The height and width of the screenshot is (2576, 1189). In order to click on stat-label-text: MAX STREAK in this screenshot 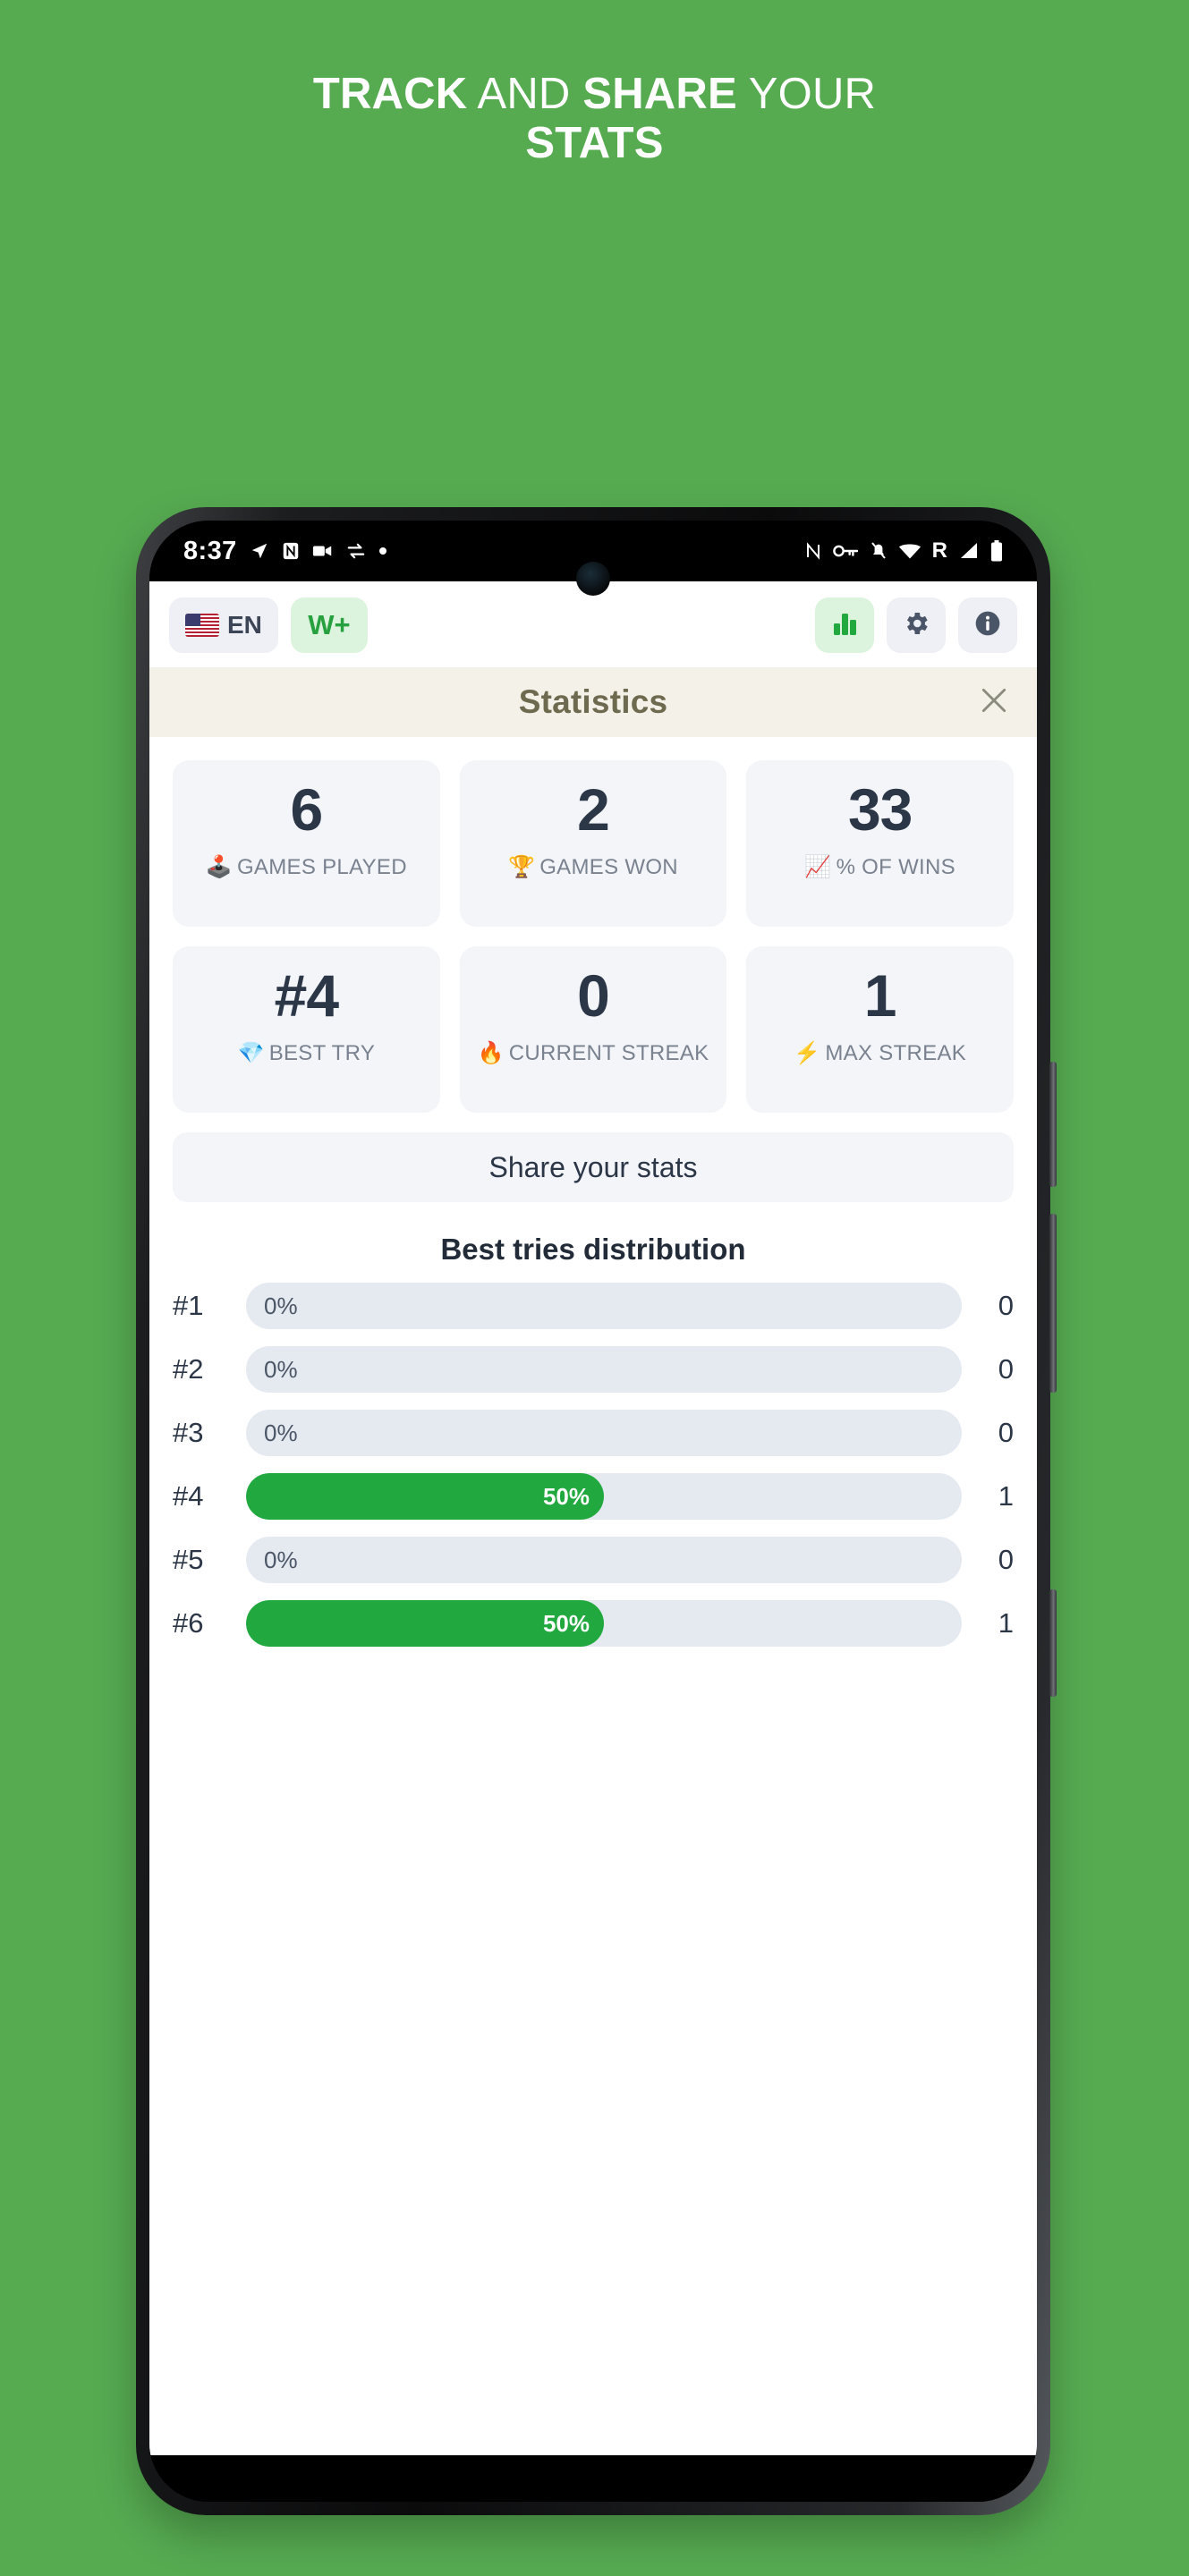, I will do `click(896, 1053)`.